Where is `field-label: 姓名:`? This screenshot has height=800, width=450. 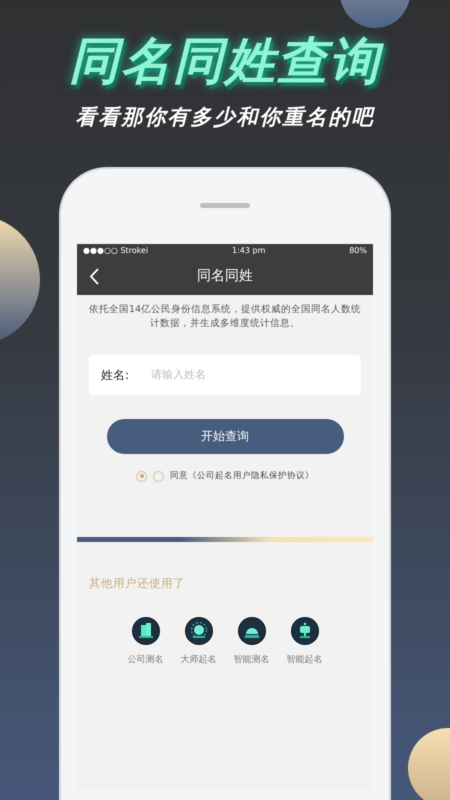 field-label: 姓名: is located at coordinates (115, 375).